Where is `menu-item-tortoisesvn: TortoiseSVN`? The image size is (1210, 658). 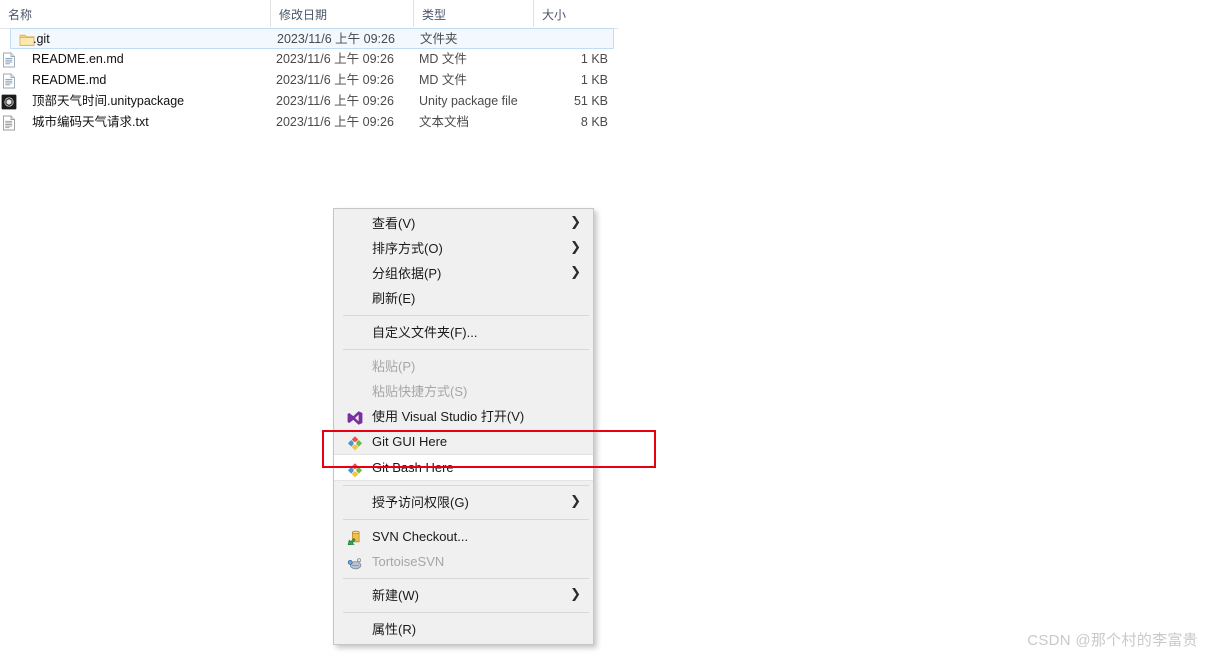
menu-item-tortoisesvn: TortoiseSVN is located at coordinates (463, 561).